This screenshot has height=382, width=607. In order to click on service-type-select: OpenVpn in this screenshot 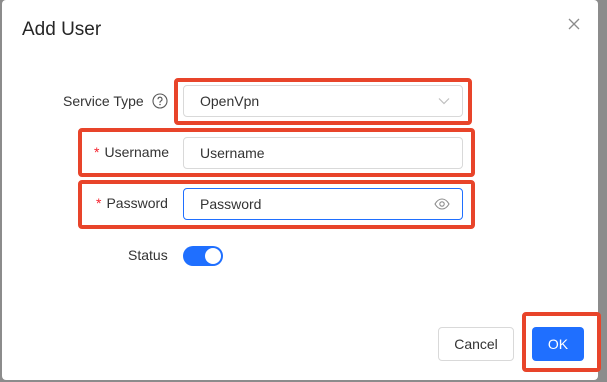, I will do `click(323, 101)`.